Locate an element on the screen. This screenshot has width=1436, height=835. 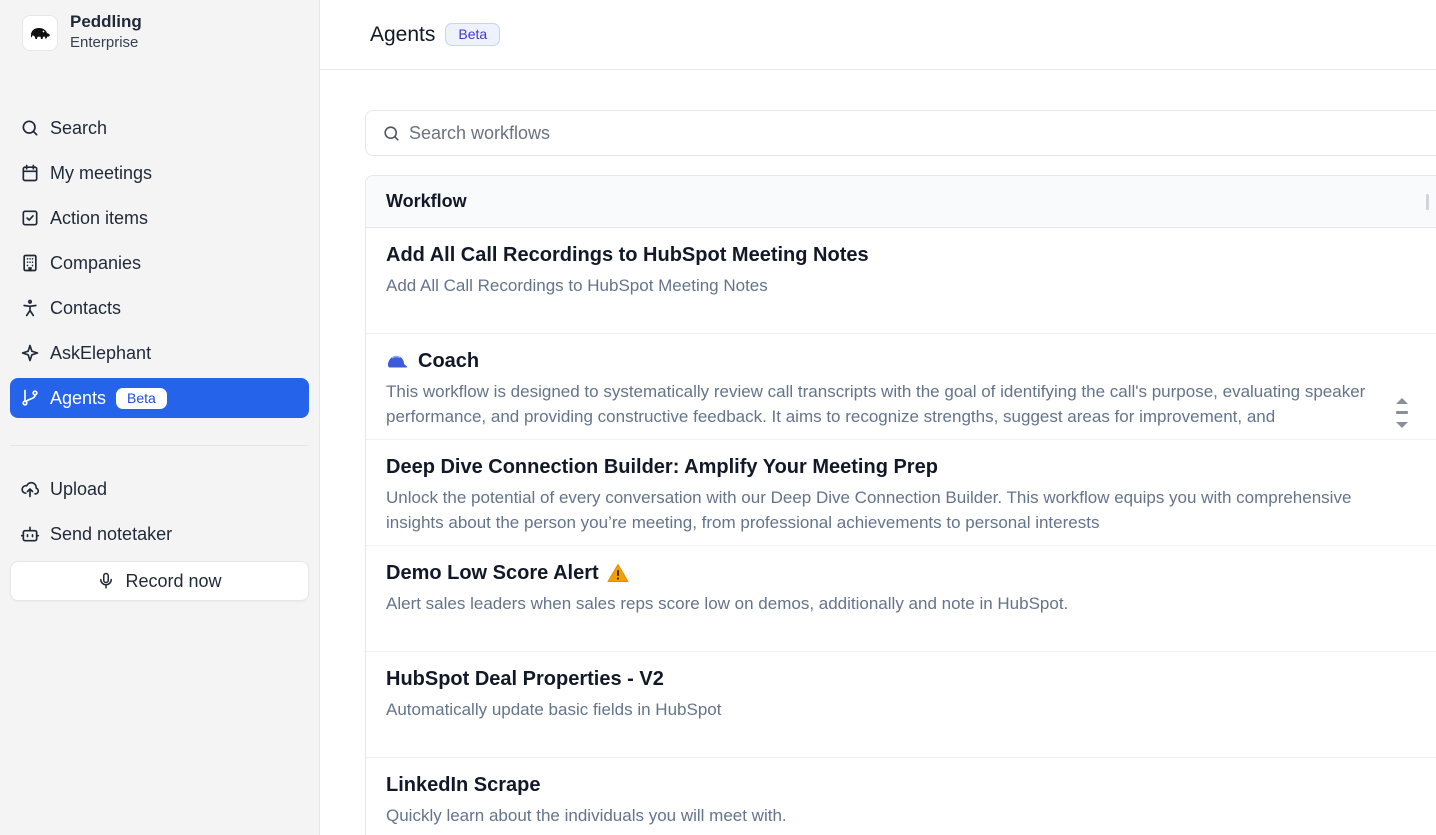
sidebar-divider is located at coordinates (159, 445).